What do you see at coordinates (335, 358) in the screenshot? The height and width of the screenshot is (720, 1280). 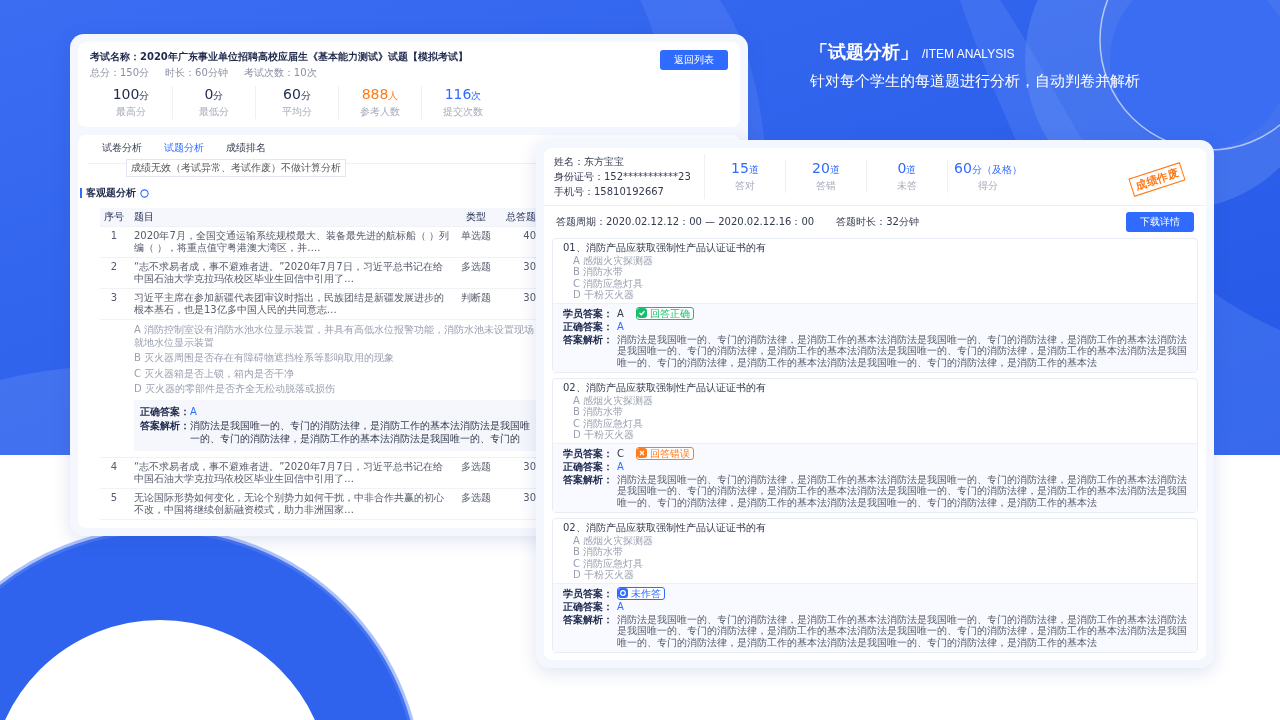 I see `answer-option: B 灭火器周围是否存在有障碍物遮挡栓系等影响取用的现象` at bounding box center [335, 358].